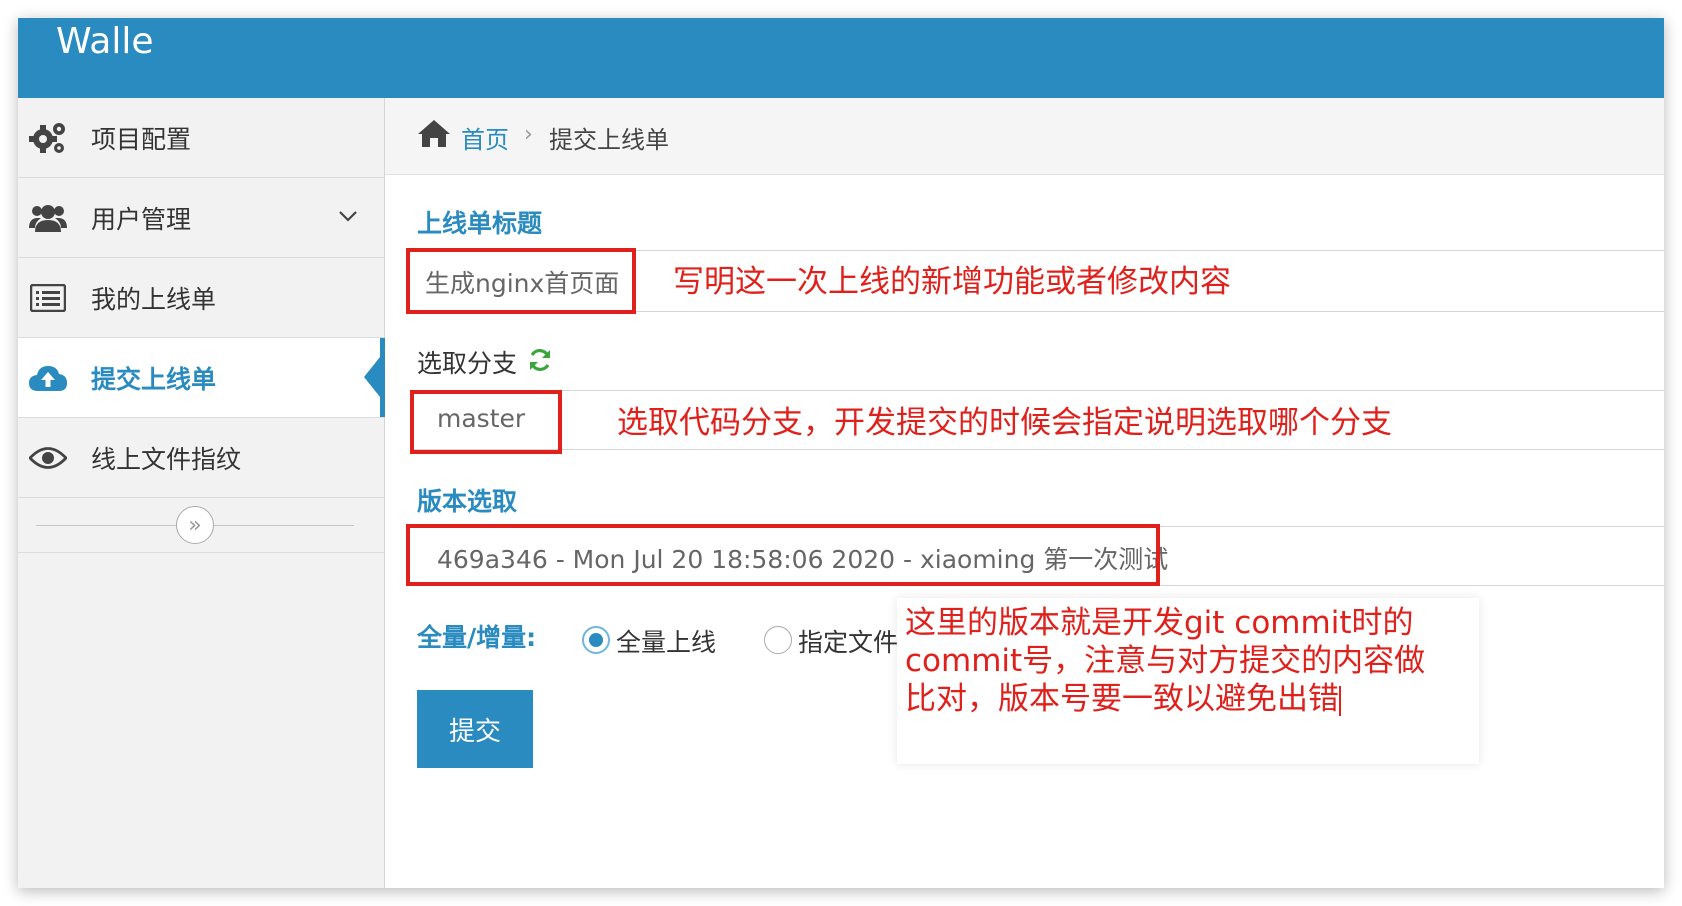  Describe the element at coordinates (48, 298) in the screenshot. I see `list-icon` at that location.